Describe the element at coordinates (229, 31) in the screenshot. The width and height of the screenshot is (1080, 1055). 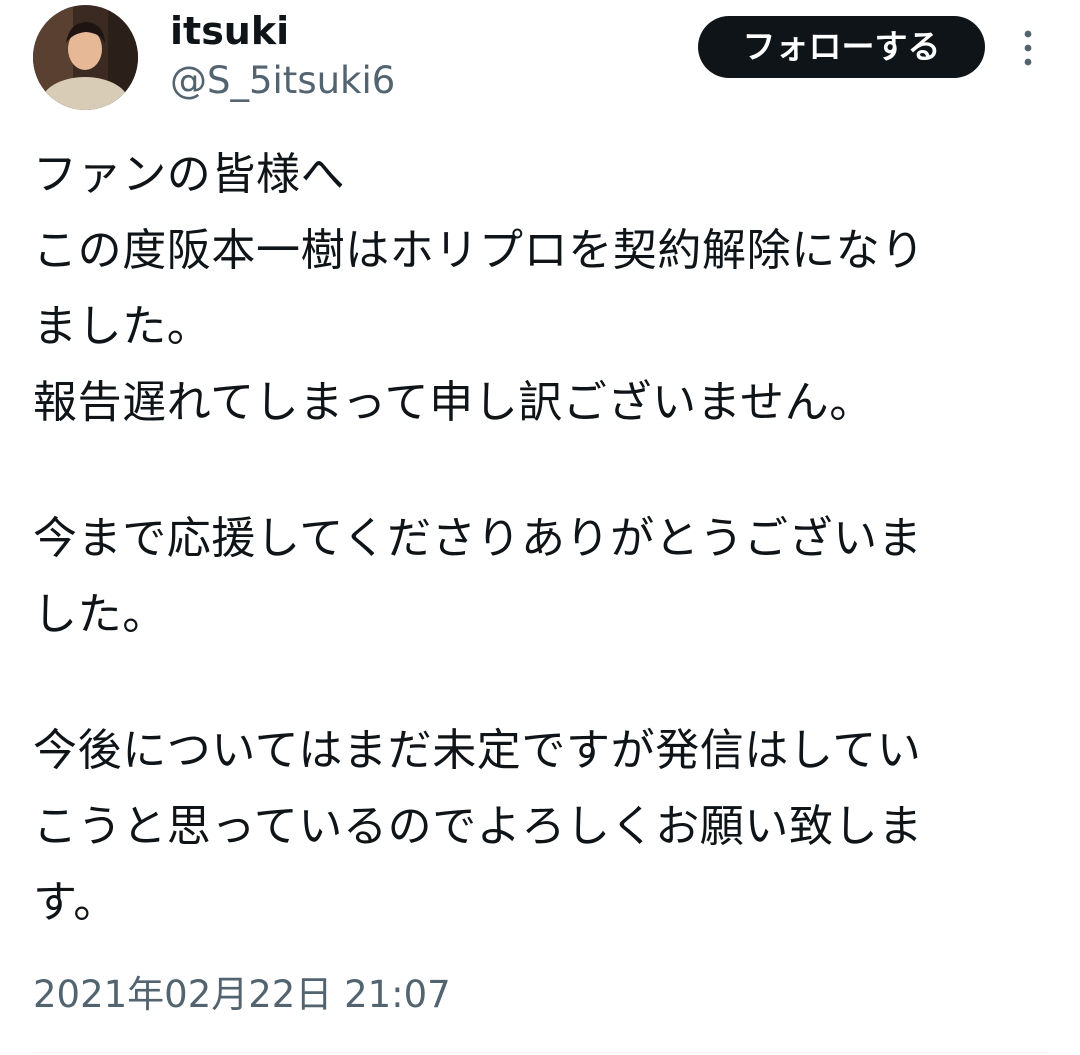
I see `display-name: itsuki` at that location.